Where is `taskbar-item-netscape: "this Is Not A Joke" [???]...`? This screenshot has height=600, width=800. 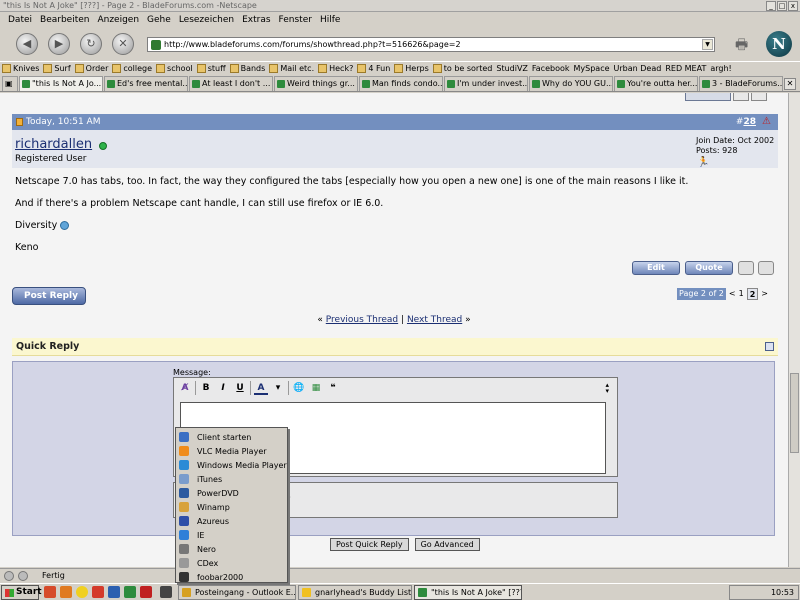 taskbar-item-netscape: "this Is Not A Joke" [???]... is located at coordinates (468, 592).